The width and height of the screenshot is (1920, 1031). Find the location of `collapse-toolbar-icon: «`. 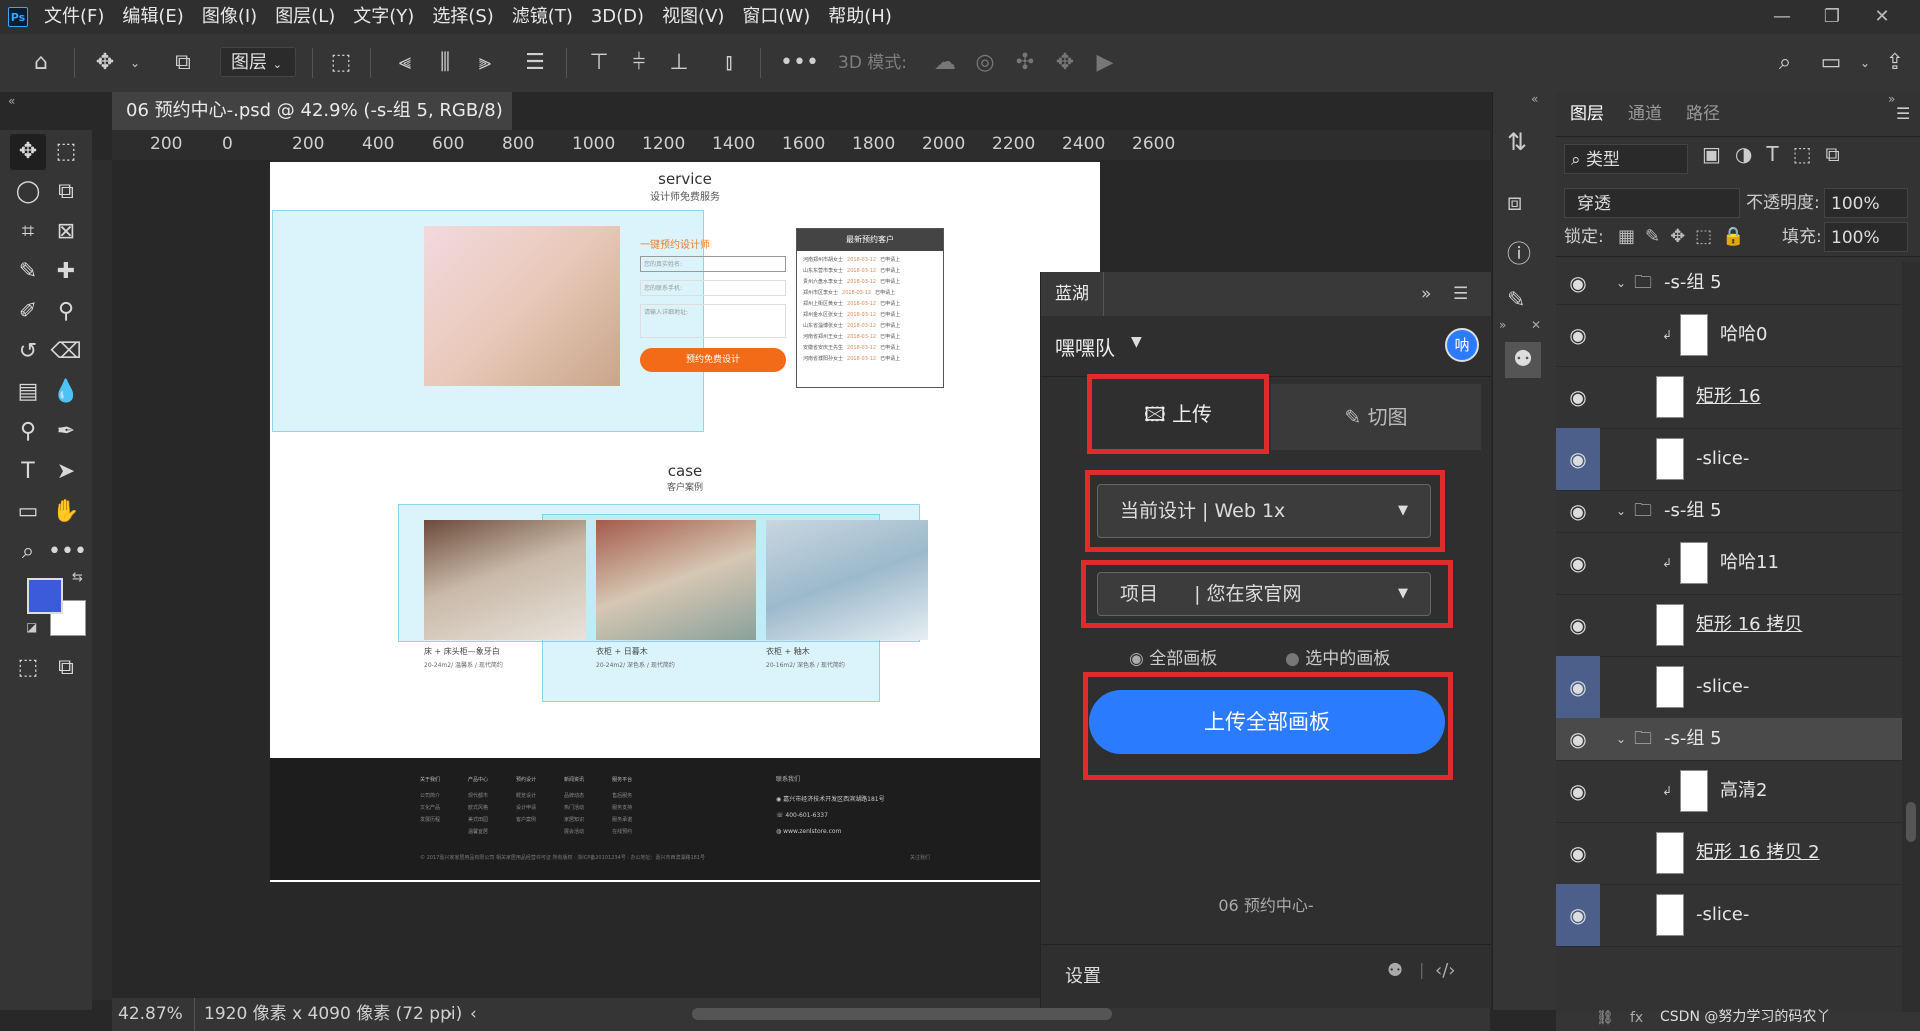

collapse-toolbar-icon: « is located at coordinates (11, 101).